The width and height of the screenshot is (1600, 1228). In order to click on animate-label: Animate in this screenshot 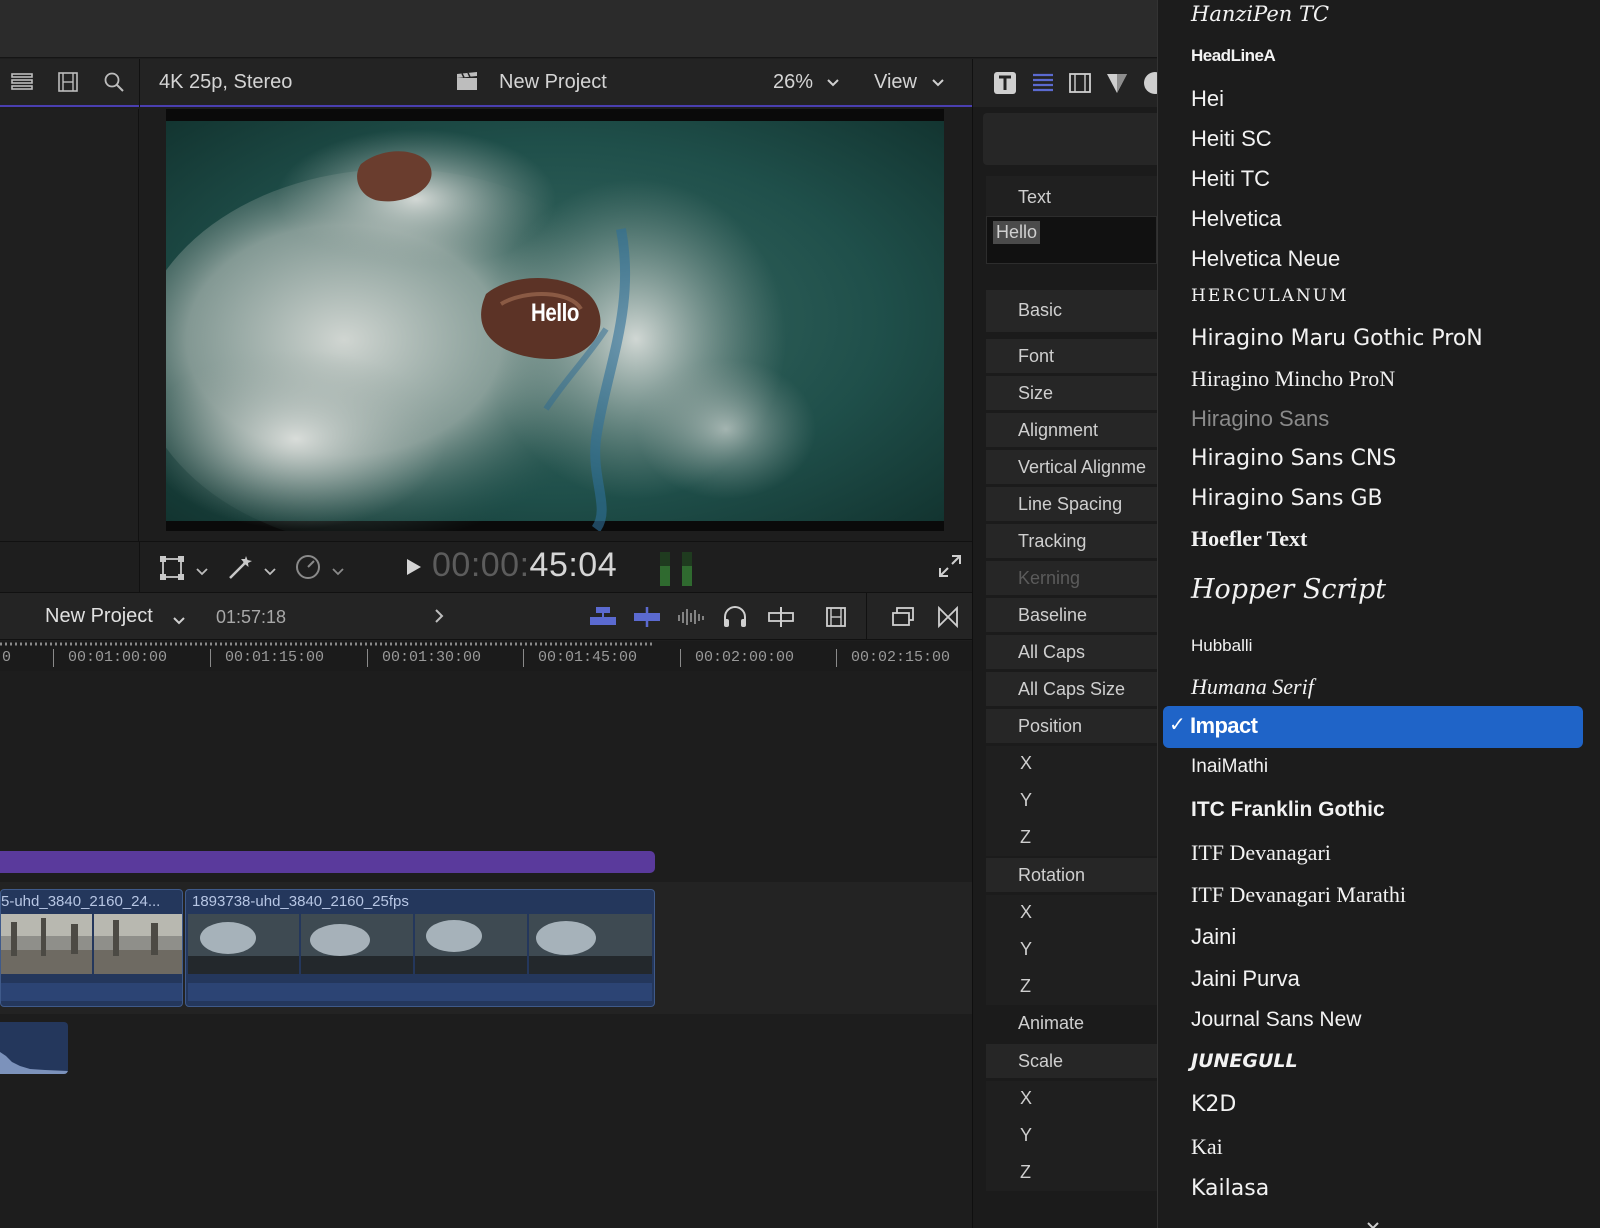, I will do `click(1051, 1023)`.